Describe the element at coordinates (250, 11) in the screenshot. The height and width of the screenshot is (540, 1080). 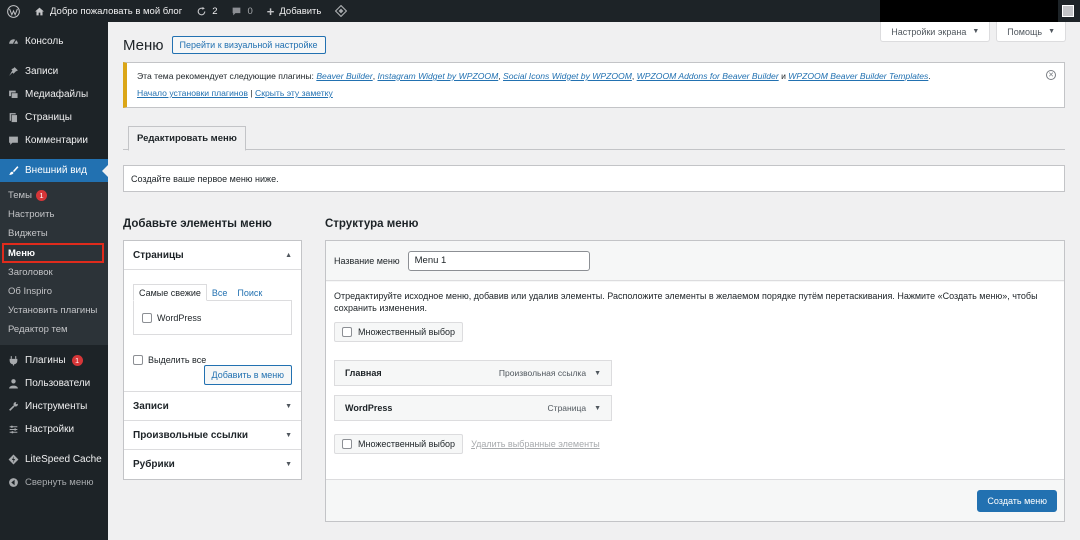
I see `comments-count: 0` at that location.